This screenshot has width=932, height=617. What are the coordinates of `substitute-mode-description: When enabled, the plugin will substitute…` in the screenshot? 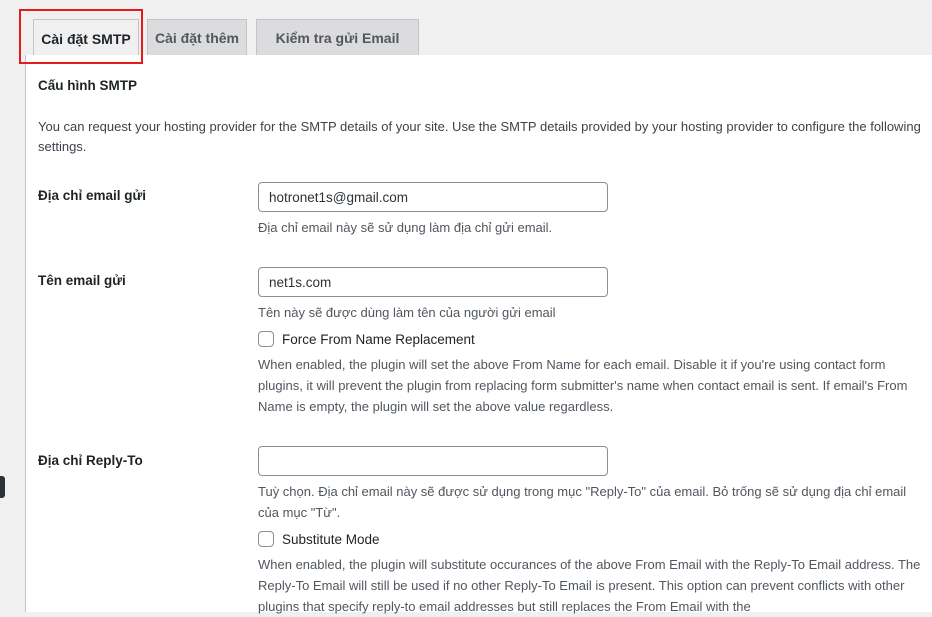 It's located at (589, 585).